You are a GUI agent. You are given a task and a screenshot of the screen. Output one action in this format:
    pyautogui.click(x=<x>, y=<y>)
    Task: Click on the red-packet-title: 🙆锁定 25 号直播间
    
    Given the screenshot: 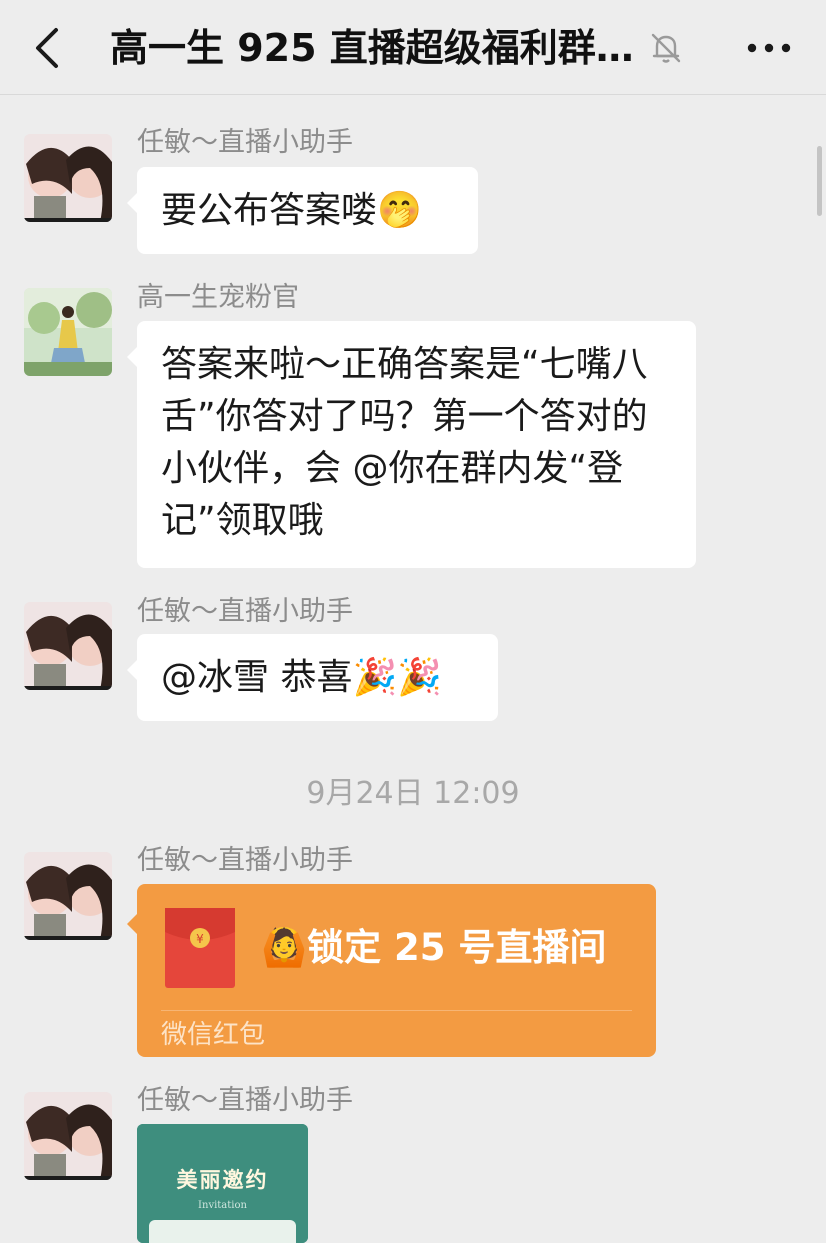 What is the action you would take?
    pyautogui.click(x=434, y=947)
    